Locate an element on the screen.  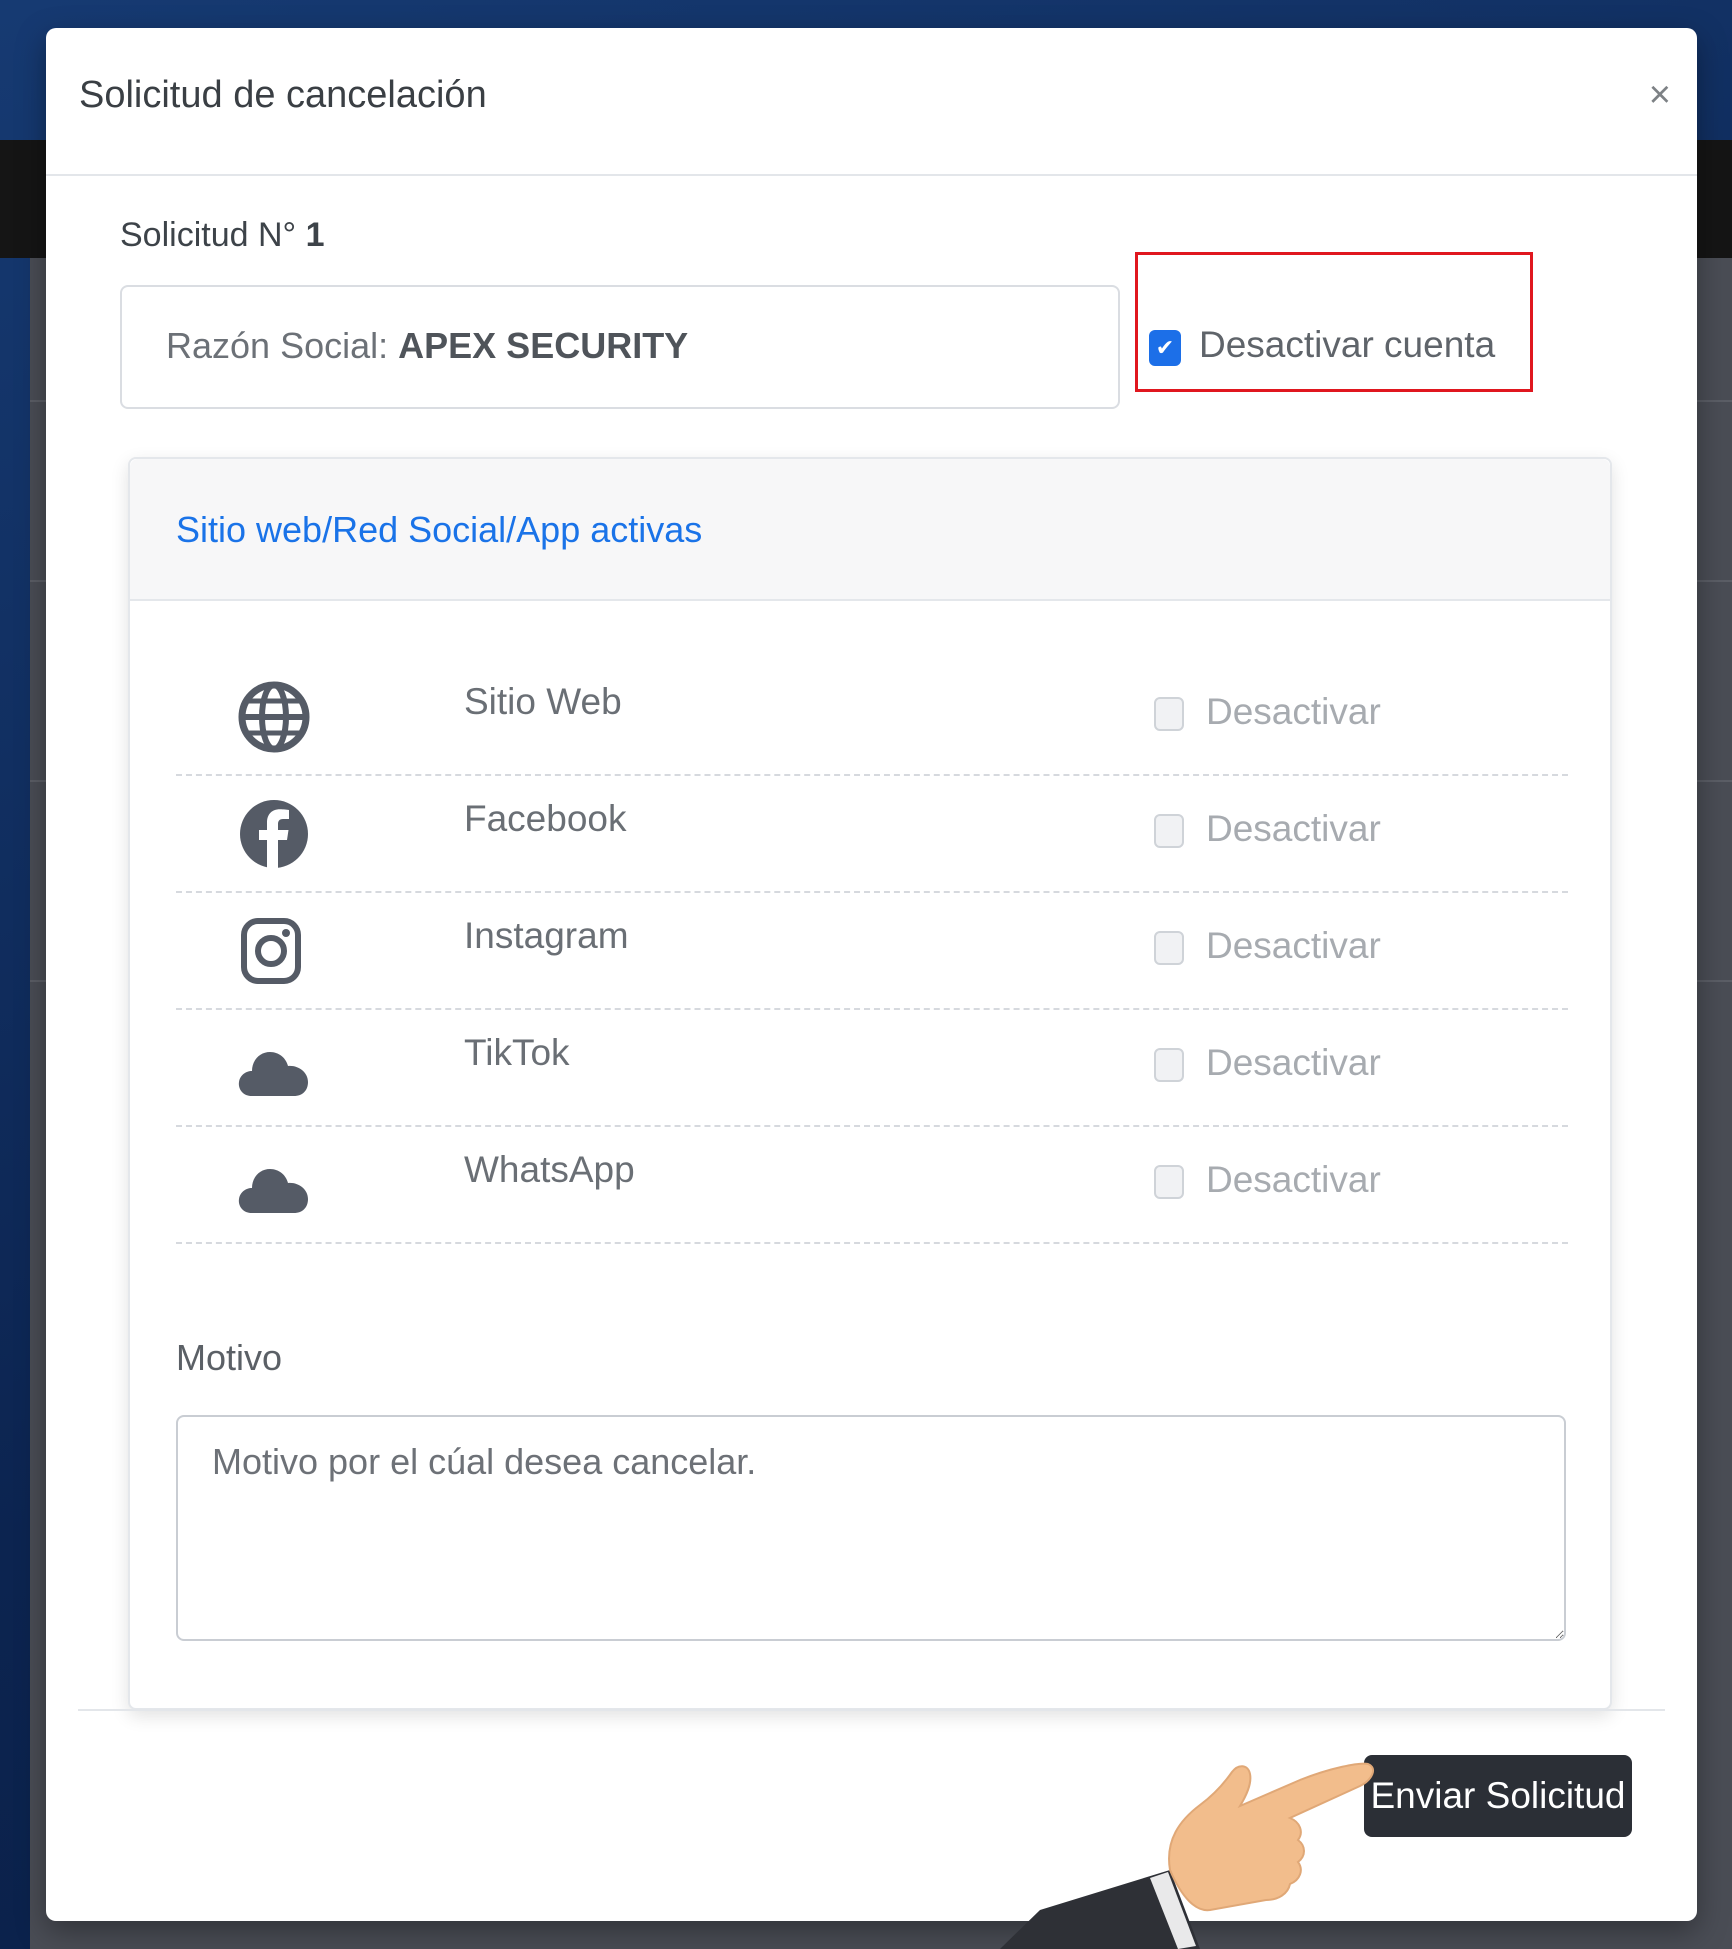
deactivate-account-checkbox: ✔ is located at coordinates (1165, 348).